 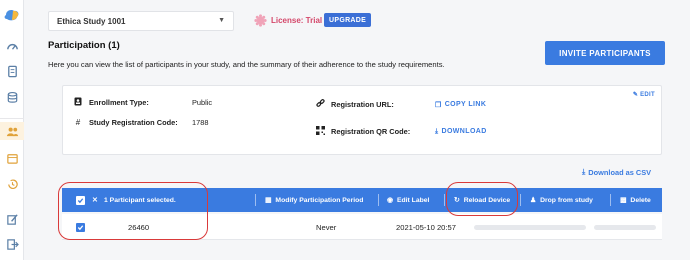 I want to click on ethica-logo-icon, so click(x=11, y=15).